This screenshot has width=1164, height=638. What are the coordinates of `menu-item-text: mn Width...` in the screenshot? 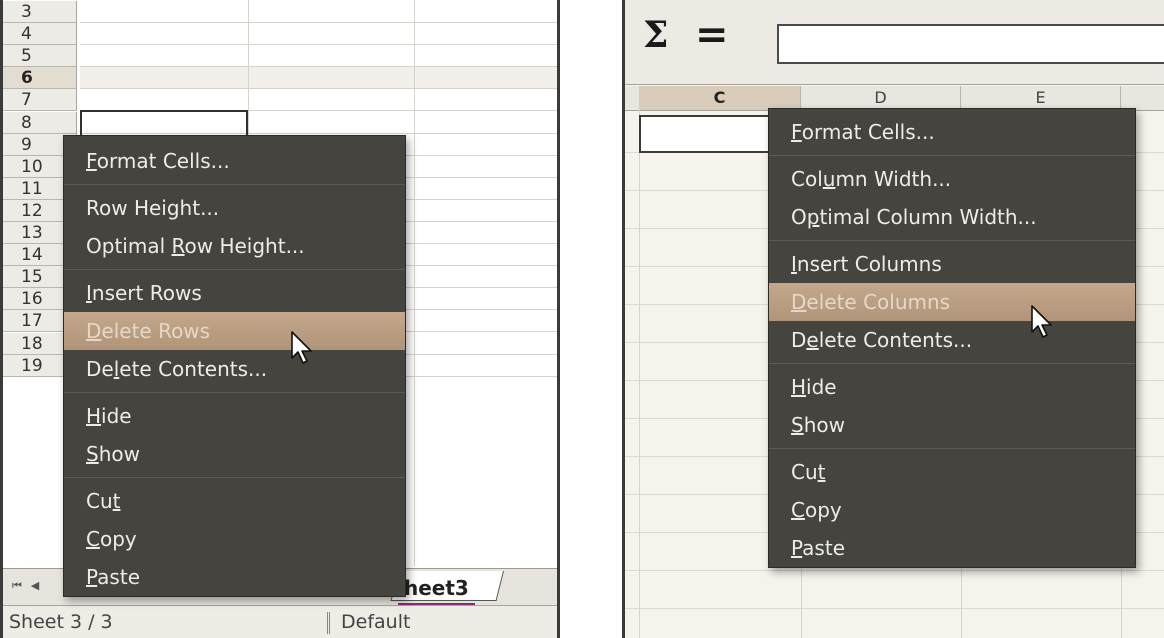 It's located at (893, 179).